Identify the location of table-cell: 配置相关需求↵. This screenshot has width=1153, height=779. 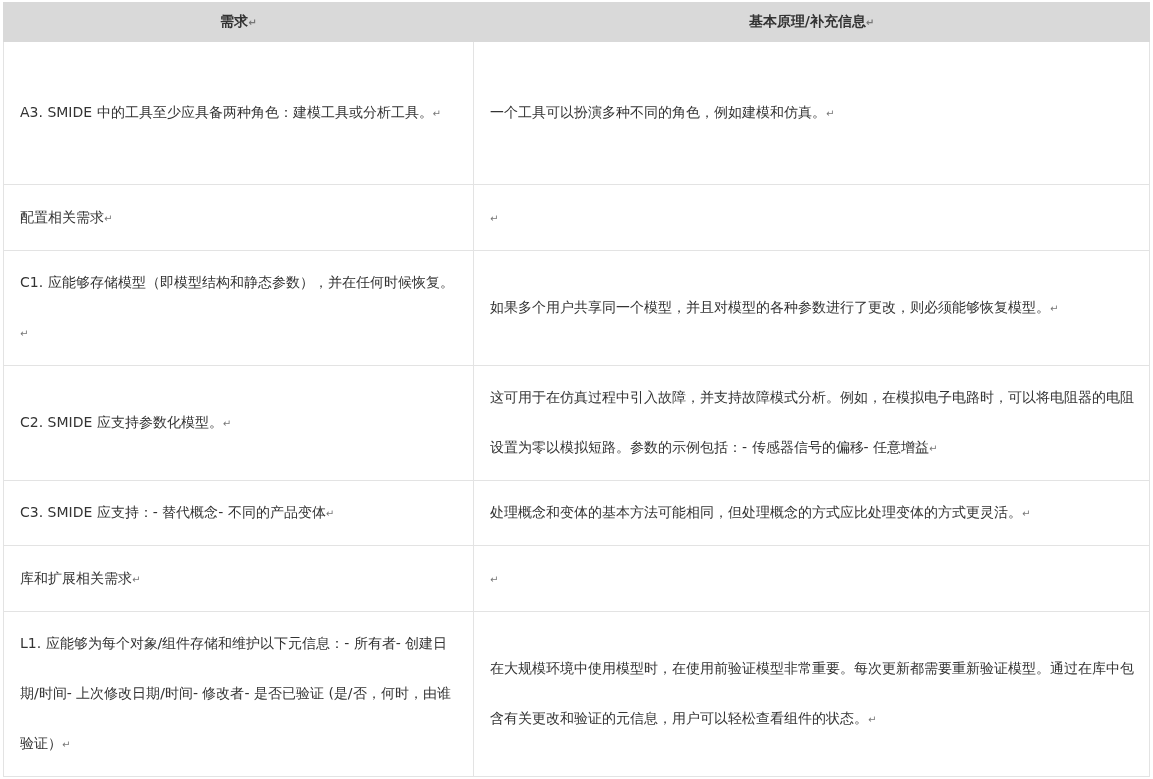
(238, 217).